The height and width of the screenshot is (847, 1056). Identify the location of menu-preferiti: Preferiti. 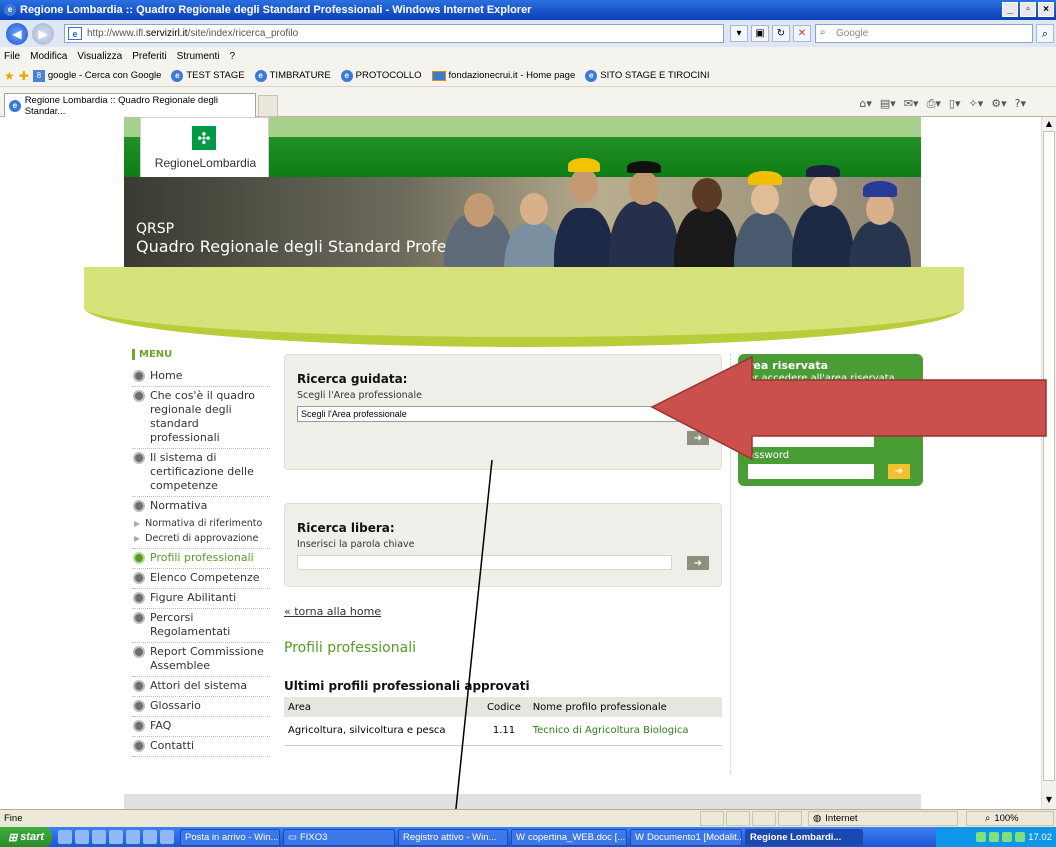
(149, 56).